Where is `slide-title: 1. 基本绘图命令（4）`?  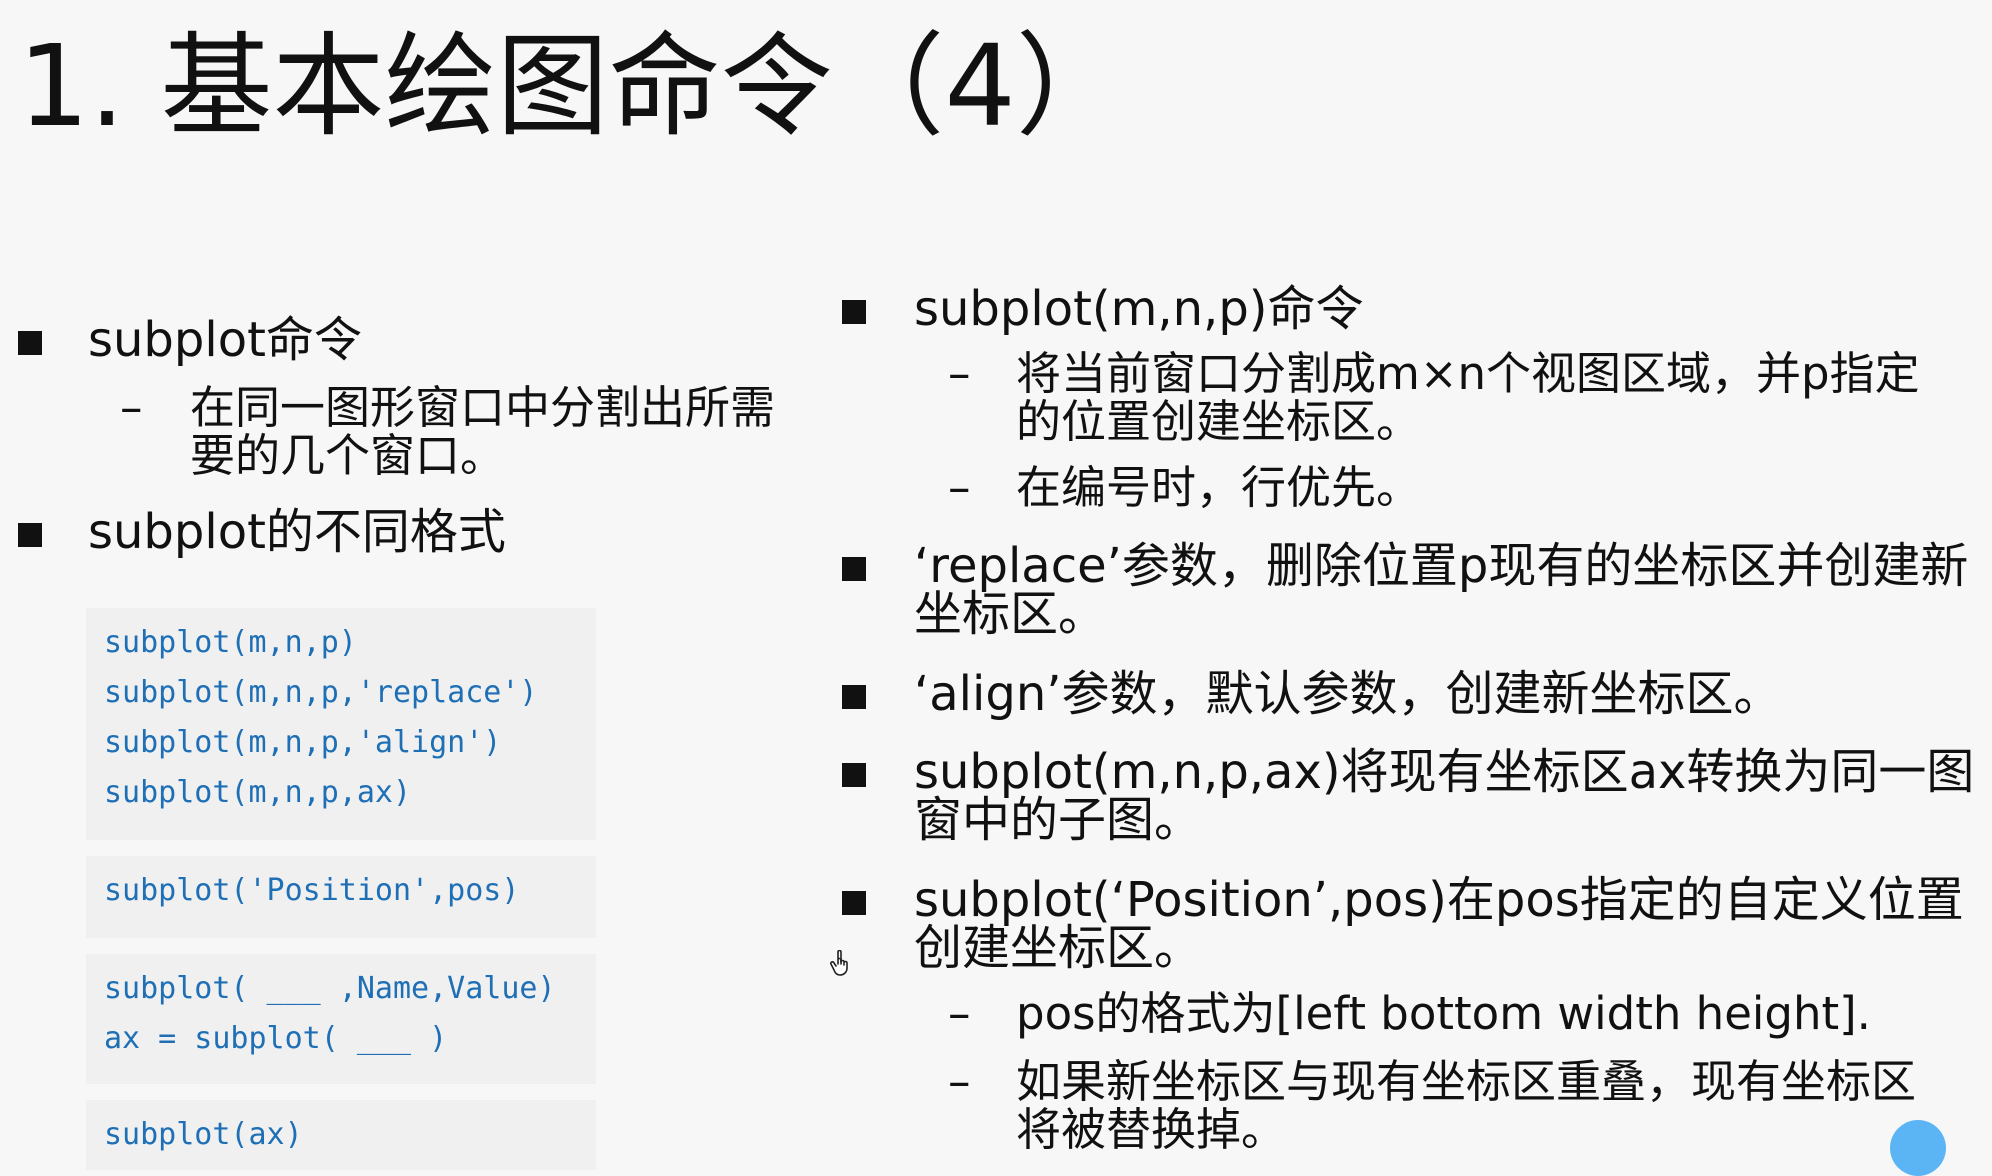
slide-title: 1. 基本绘图命令（4） is located at coordinates (573, 87).